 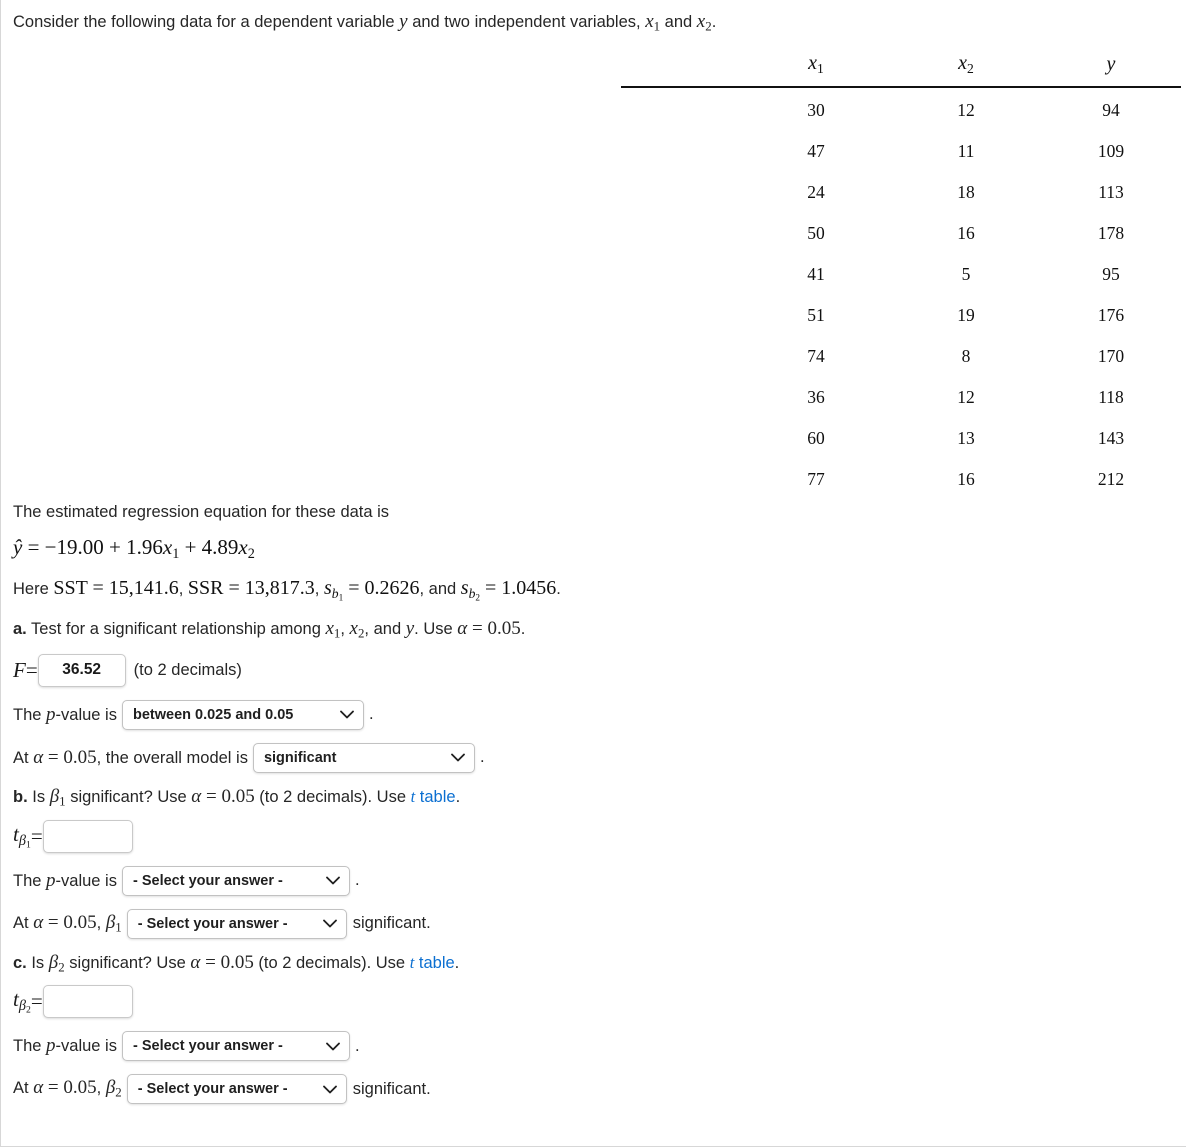 I want to click on cell-y: 170, so click(x=1111, y=355).